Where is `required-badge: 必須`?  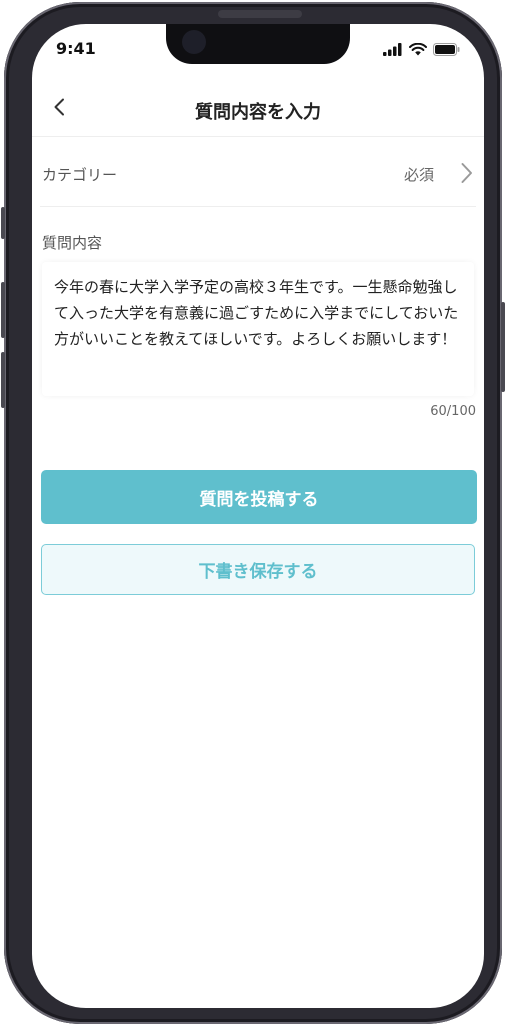 required-badge: 必須 is located at coordinates (418, 175).